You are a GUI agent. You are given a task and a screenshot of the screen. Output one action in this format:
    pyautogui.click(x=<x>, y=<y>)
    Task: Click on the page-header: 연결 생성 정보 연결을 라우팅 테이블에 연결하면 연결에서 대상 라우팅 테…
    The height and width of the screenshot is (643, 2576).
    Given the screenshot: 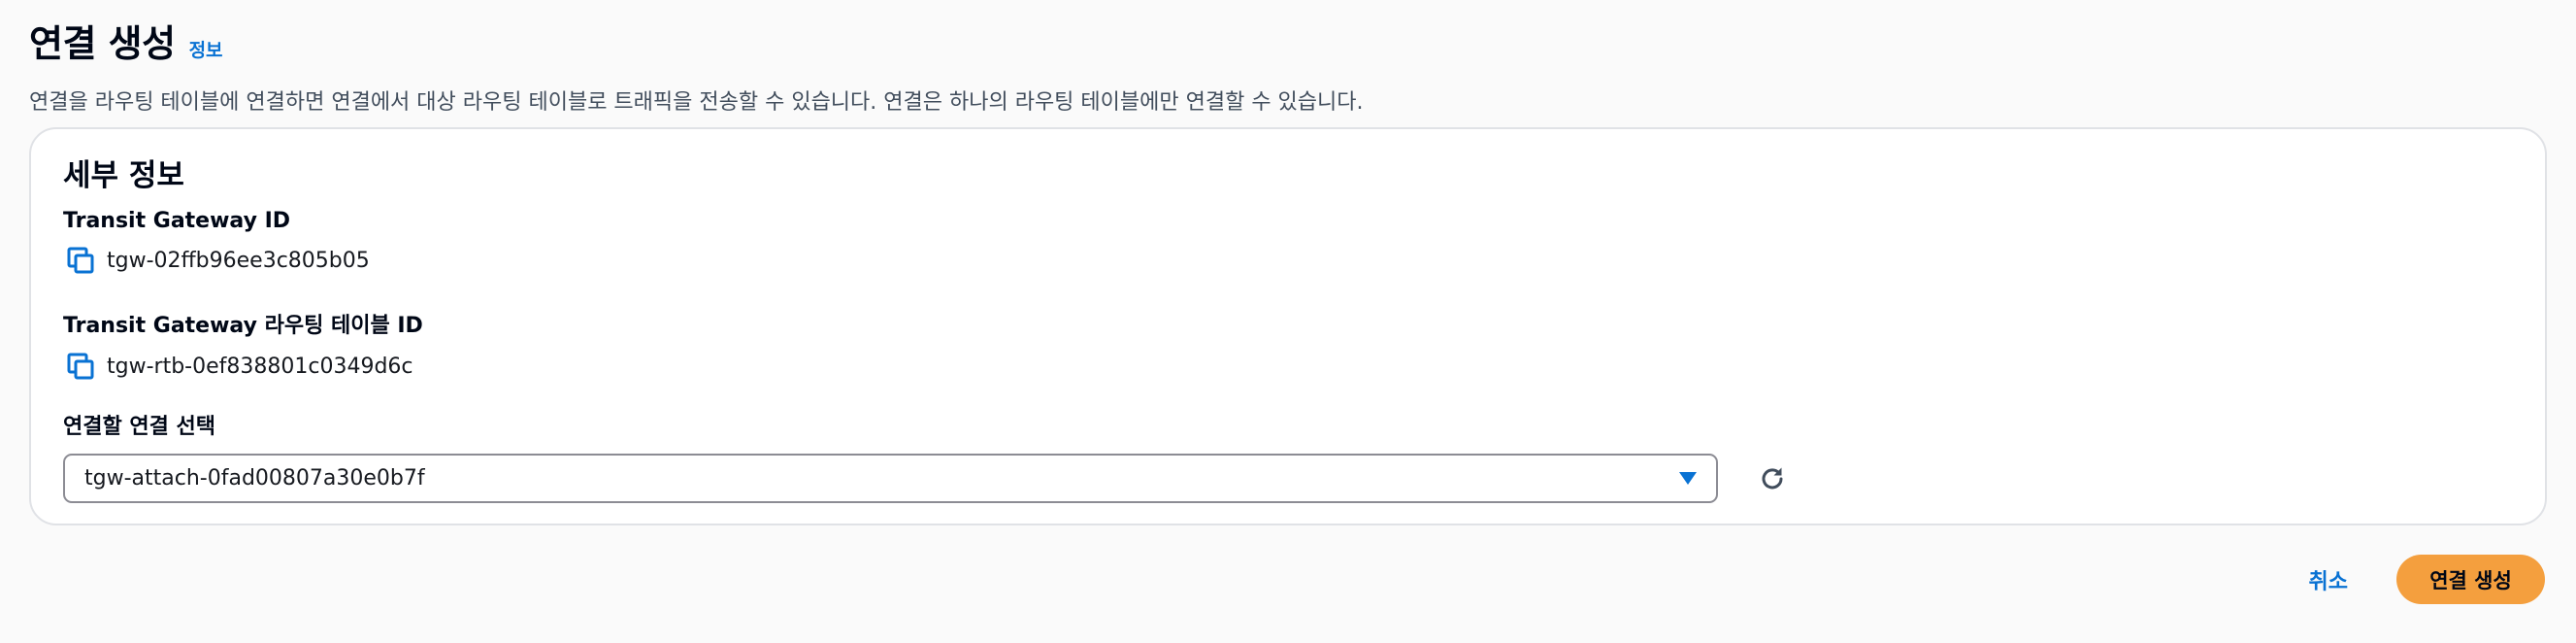 What is the action you would take?
    pyautogui.click(x=696, y=65)
    